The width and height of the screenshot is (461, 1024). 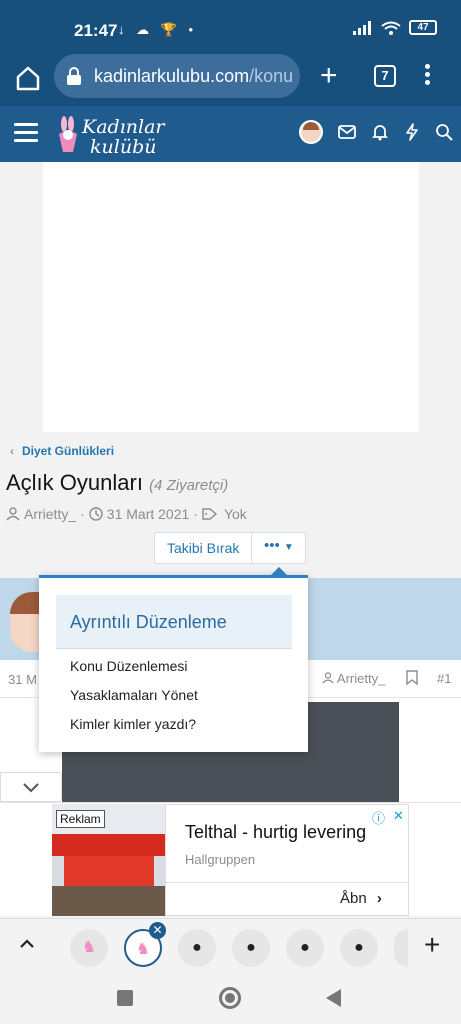 I want to click on page-title: Açlık Oyunları (4 Ziyaretçi), so click(x=117, y=483).